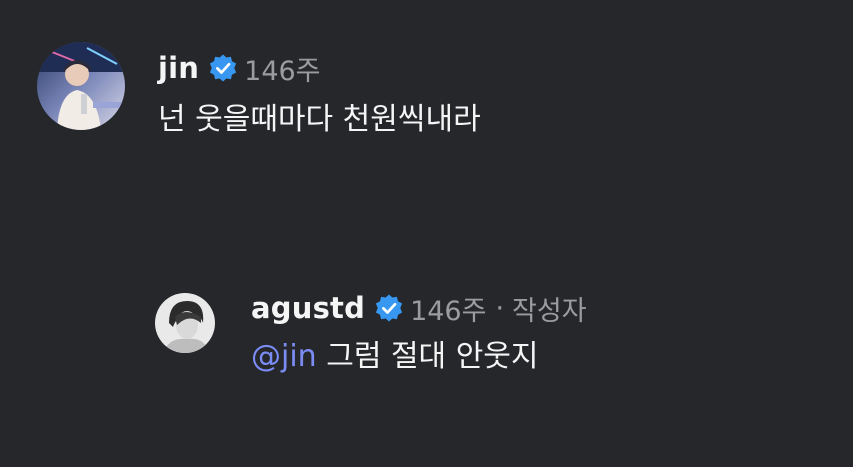 This screenshot has height=467, width=853. I want to click on author-tag: 작성자, so click(549, 311).